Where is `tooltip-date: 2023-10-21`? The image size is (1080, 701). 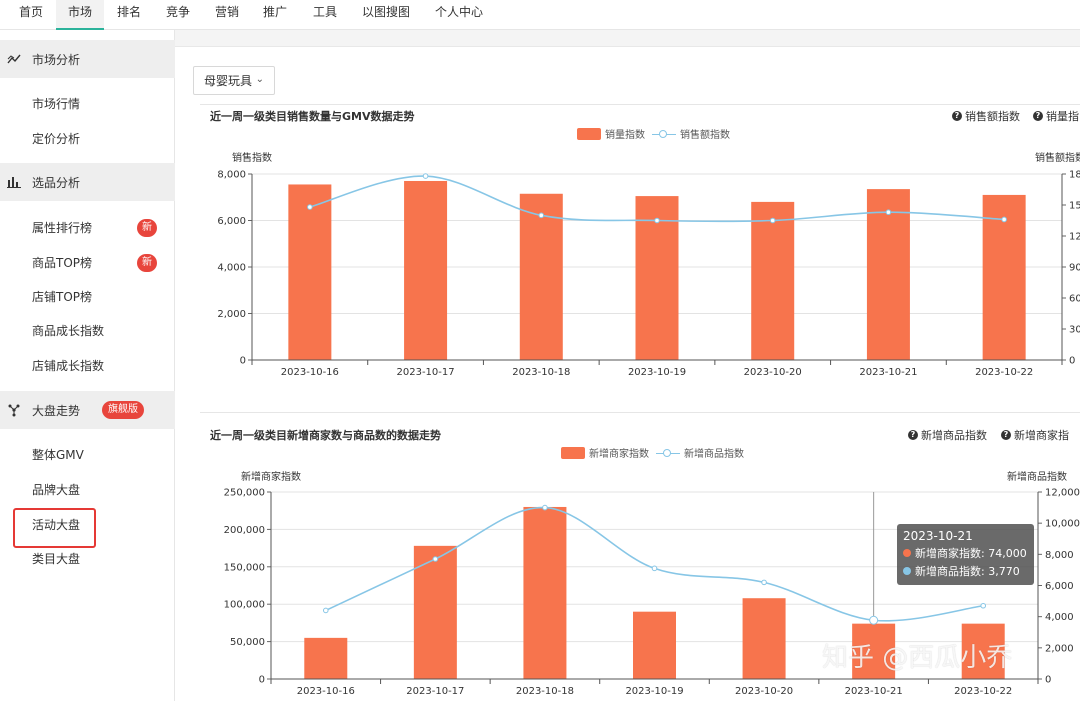 tooltip-date: 2023-10-21 is located at coordinates (938, 536).